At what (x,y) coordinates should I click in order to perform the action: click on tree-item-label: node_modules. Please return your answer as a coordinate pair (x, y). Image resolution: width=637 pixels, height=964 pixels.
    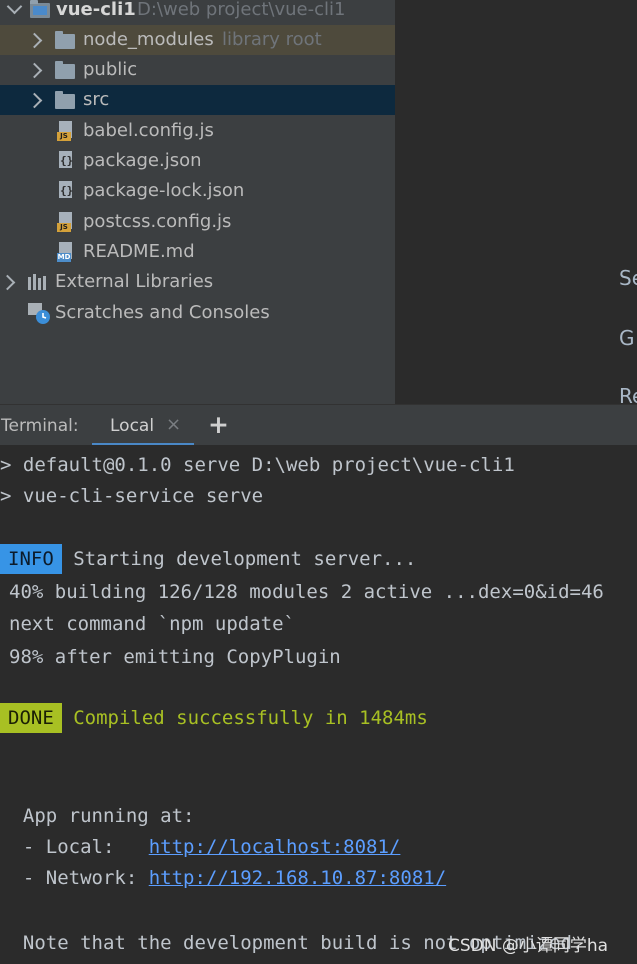
    Looking at the image, I should click on (148, 39).